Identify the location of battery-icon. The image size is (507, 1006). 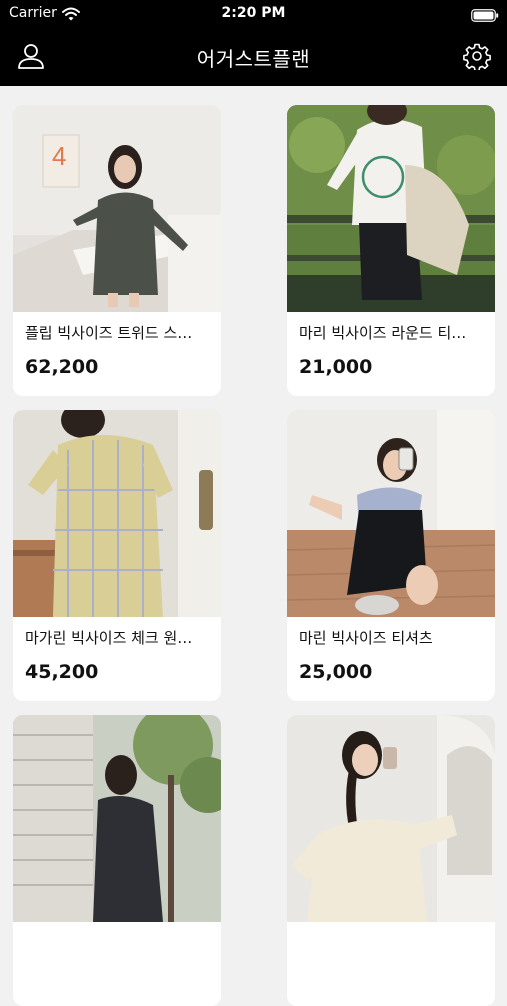
(485, 14).